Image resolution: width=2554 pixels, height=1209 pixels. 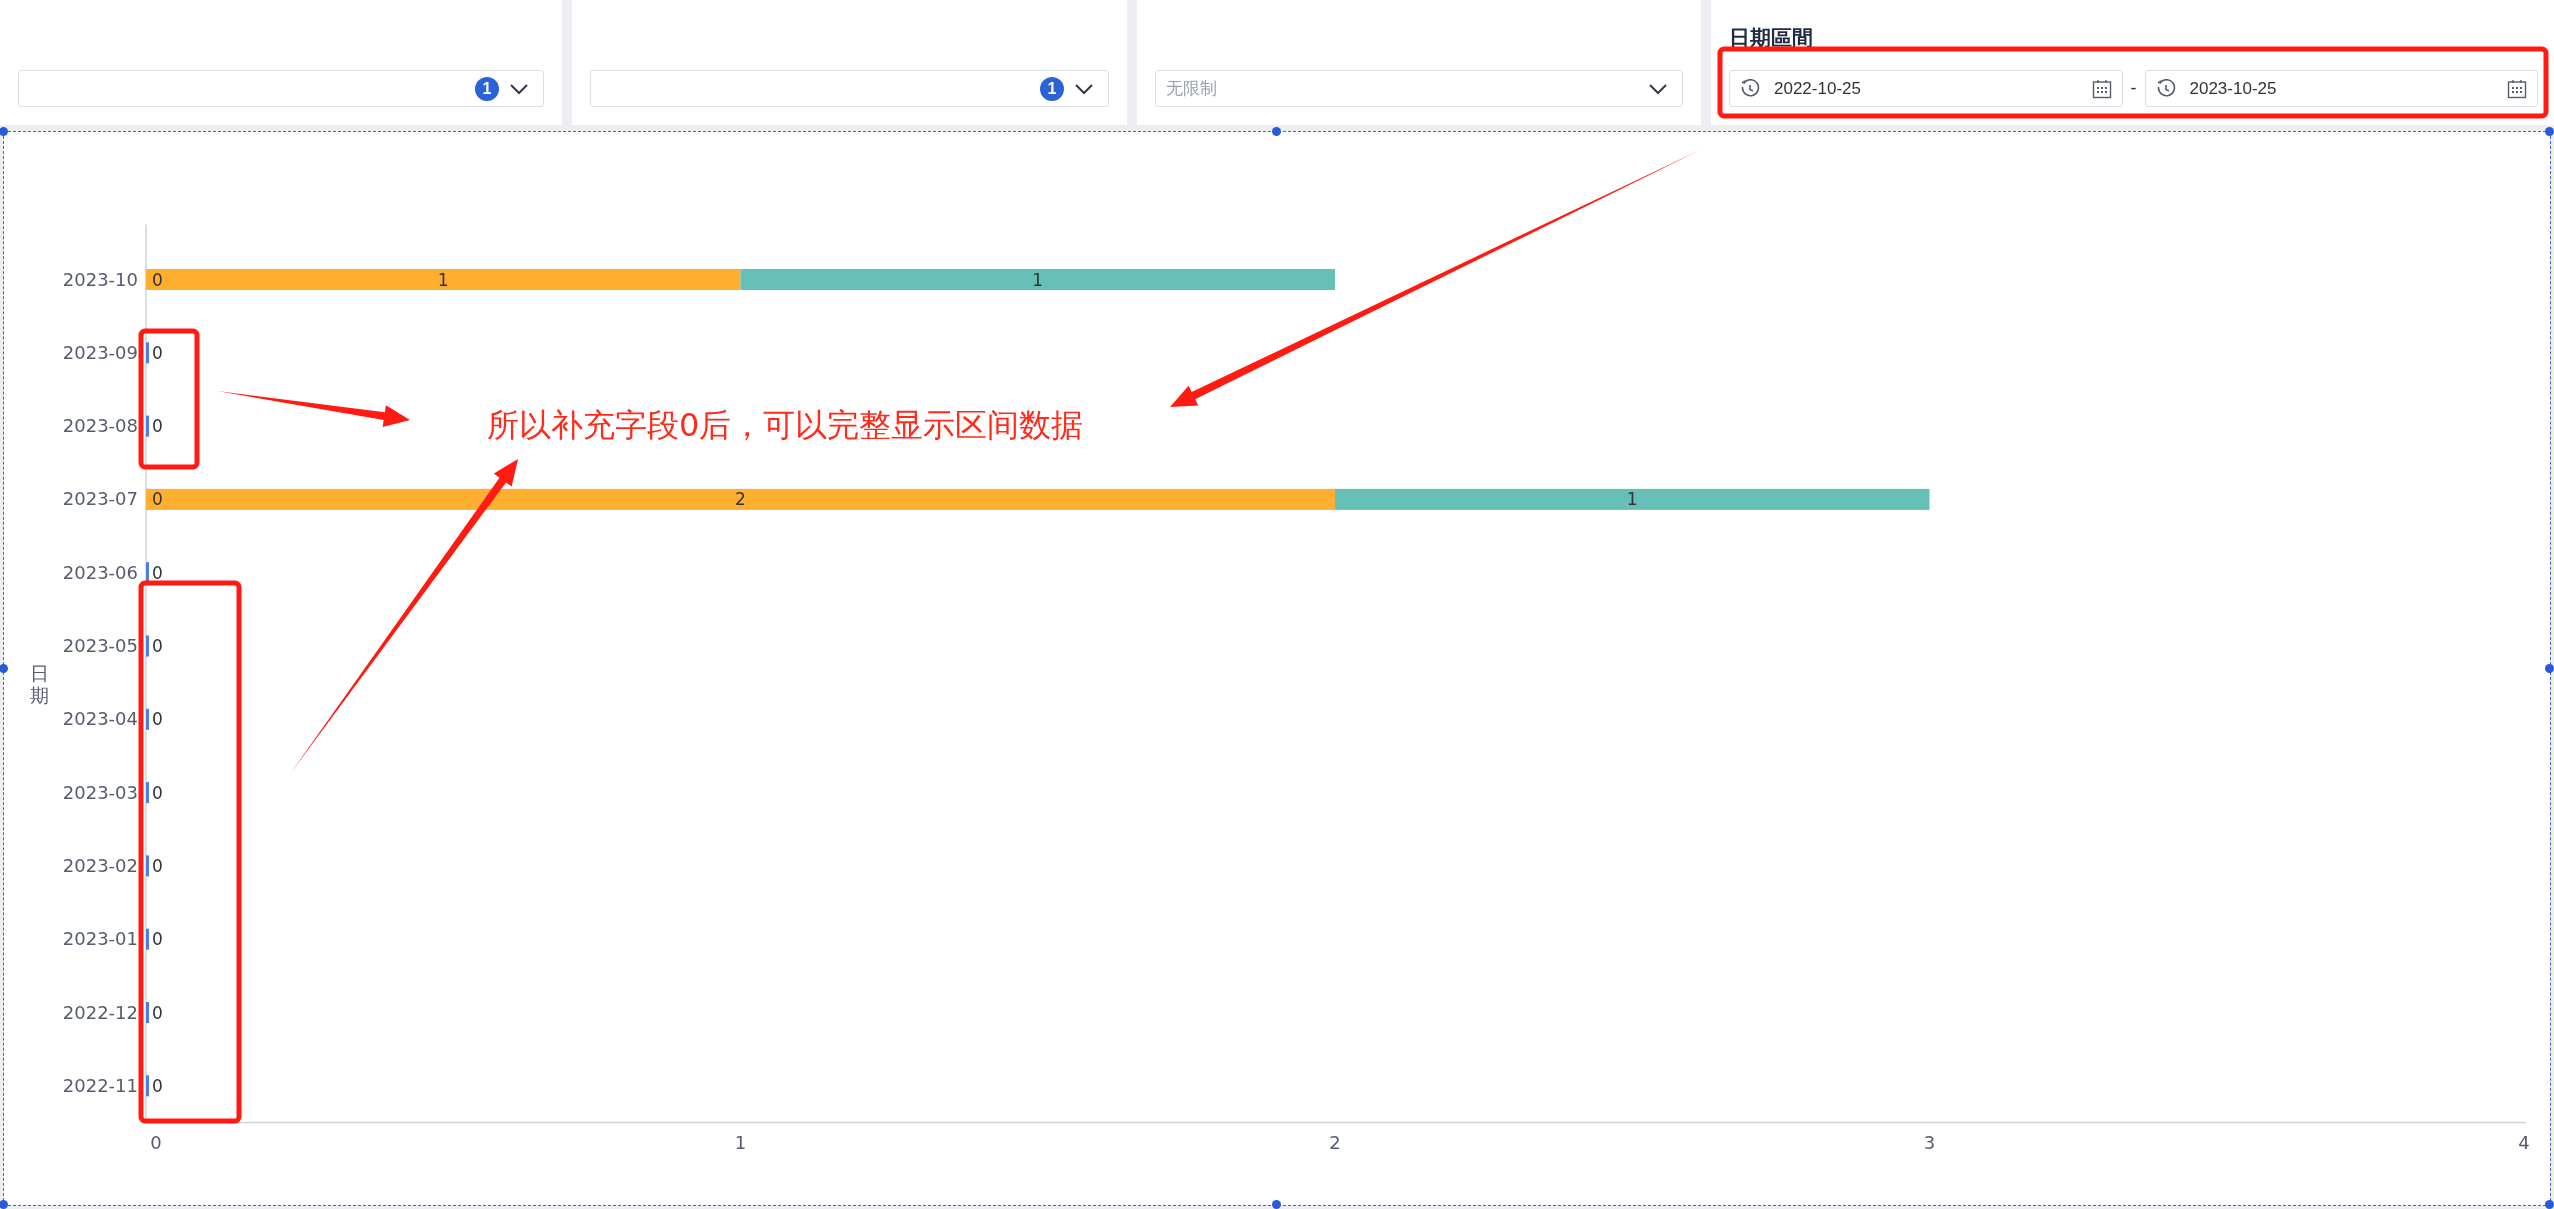 I want to click on category-label: 2023-02, so click(x=100, y=865).